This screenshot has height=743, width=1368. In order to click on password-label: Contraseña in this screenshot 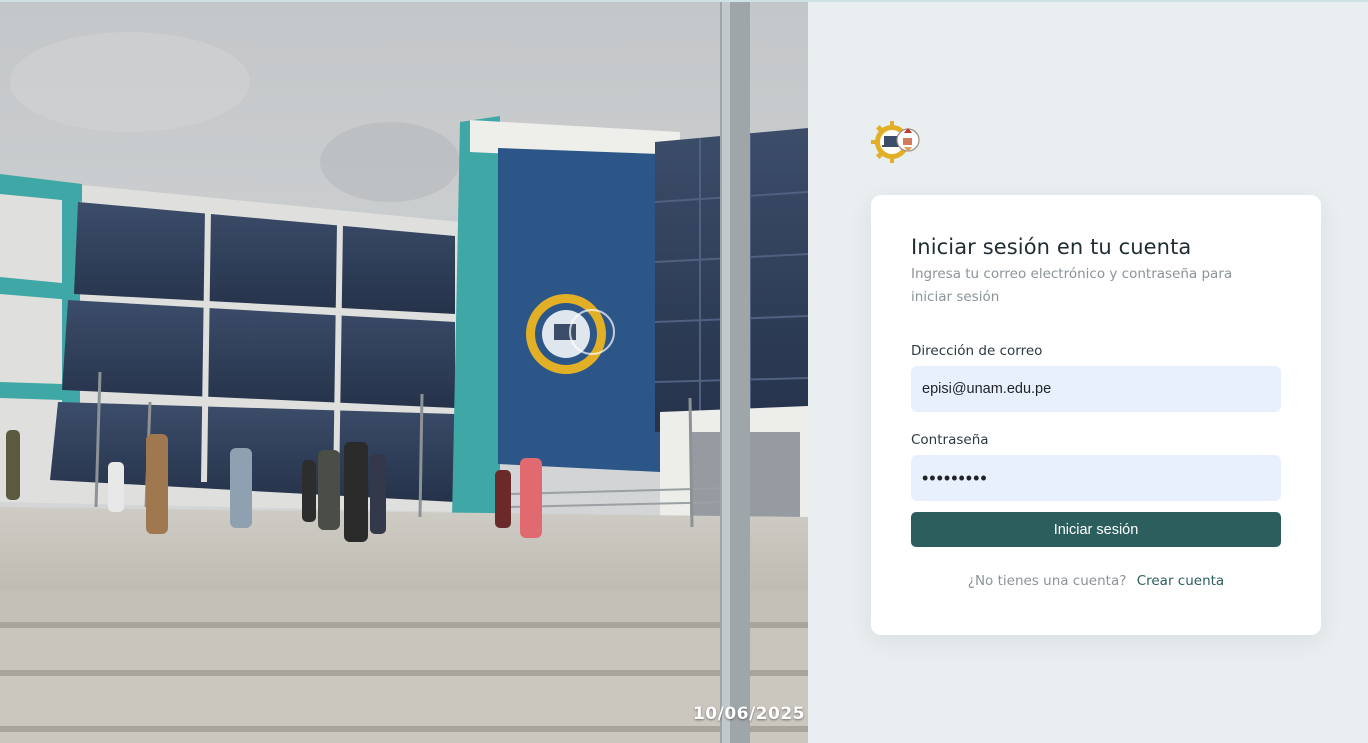, I will do `click(950, 440)`.